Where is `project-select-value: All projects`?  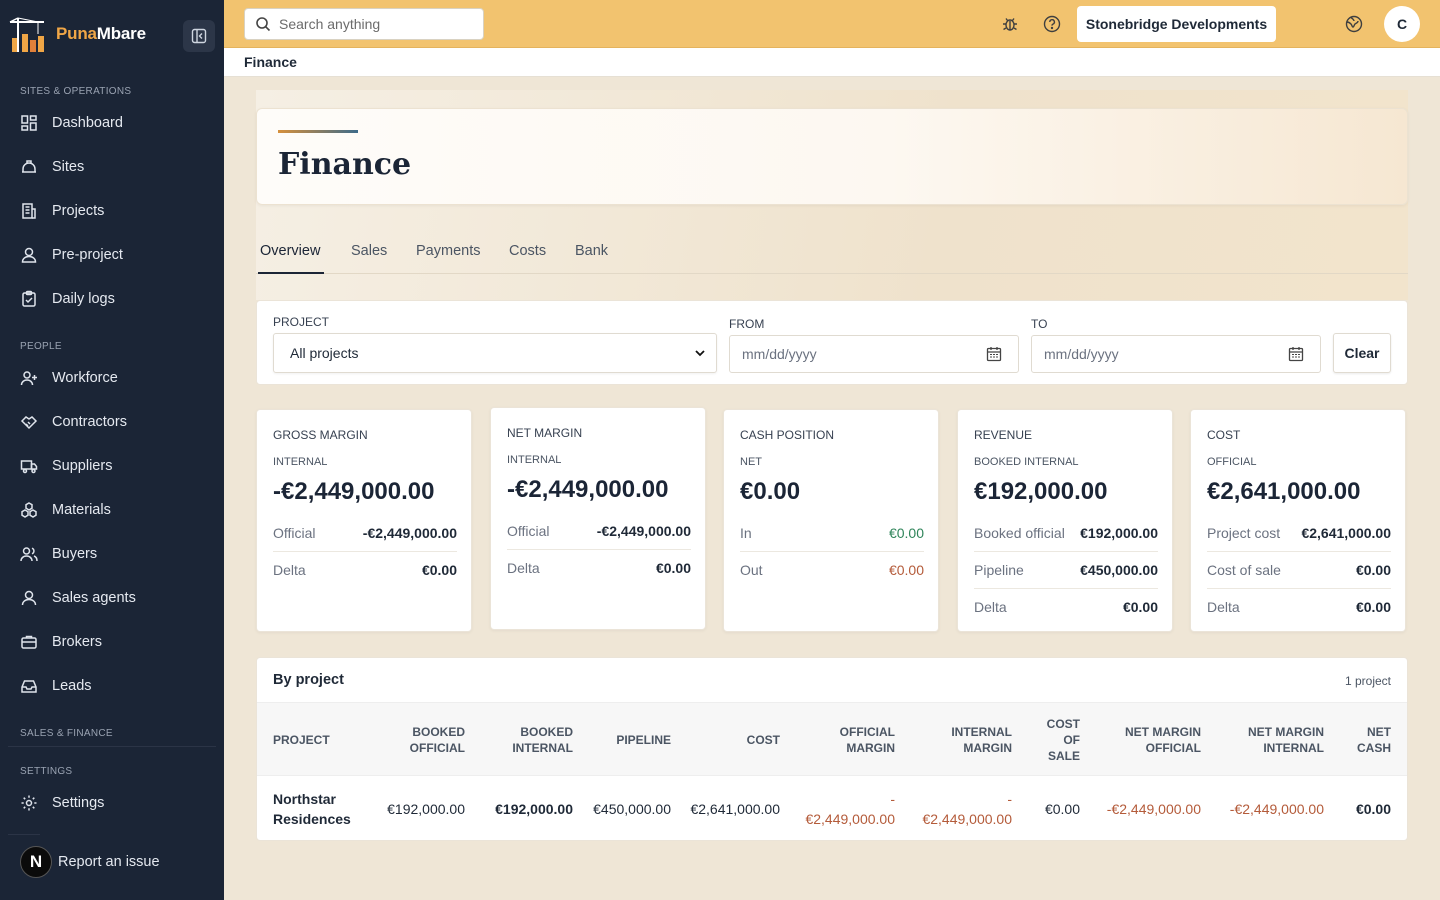
project-select-value: All projects is located at coordinates (324, 353).